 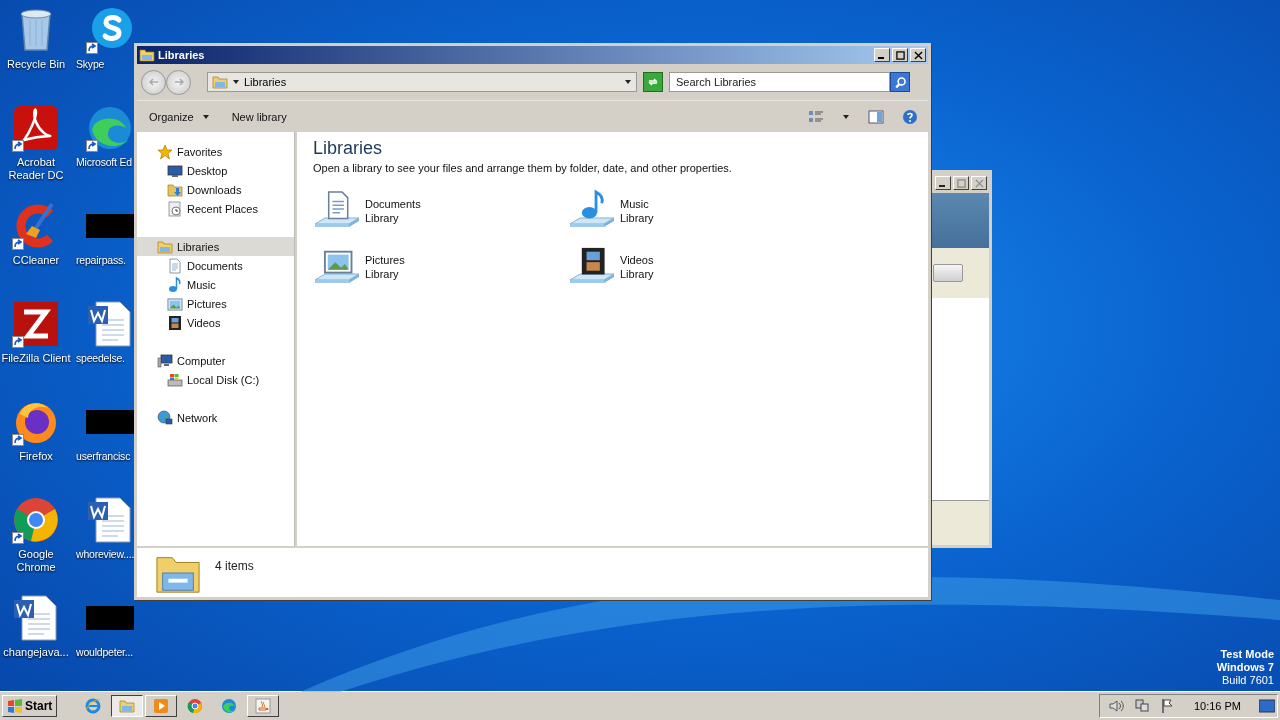 What do you see at coordinates (1141, 706) in the screenshot?
I see `network-icon` at bounding box center [1141, 706].